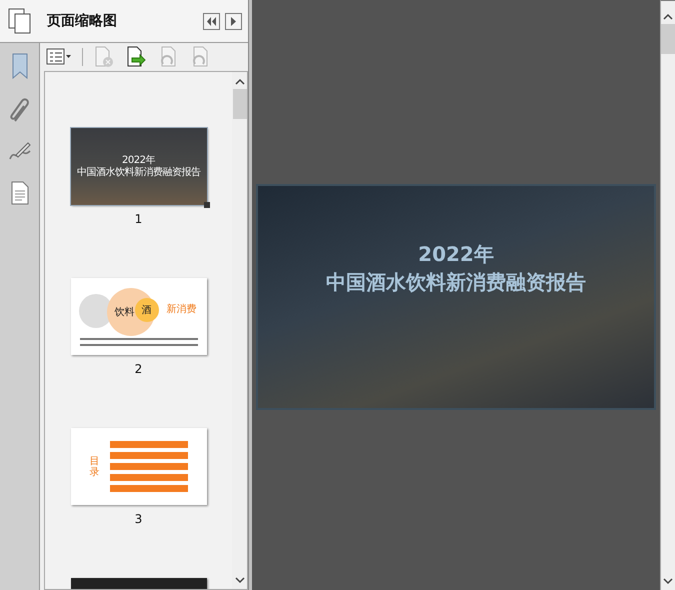  Describe the element at coordinates (138, 219) in the screenshot. I see `page-number: 1` at that location.